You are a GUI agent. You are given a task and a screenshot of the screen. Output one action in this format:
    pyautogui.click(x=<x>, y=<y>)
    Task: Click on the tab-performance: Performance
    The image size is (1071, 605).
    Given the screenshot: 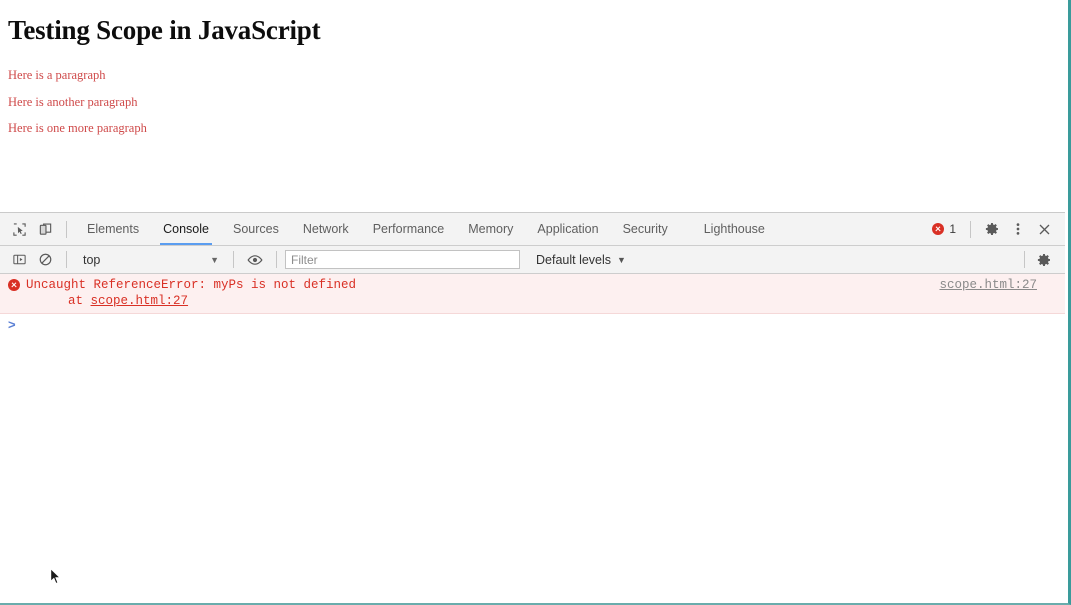 What is the action you would take?
    pyautogui.click(x=409, y=229)
    